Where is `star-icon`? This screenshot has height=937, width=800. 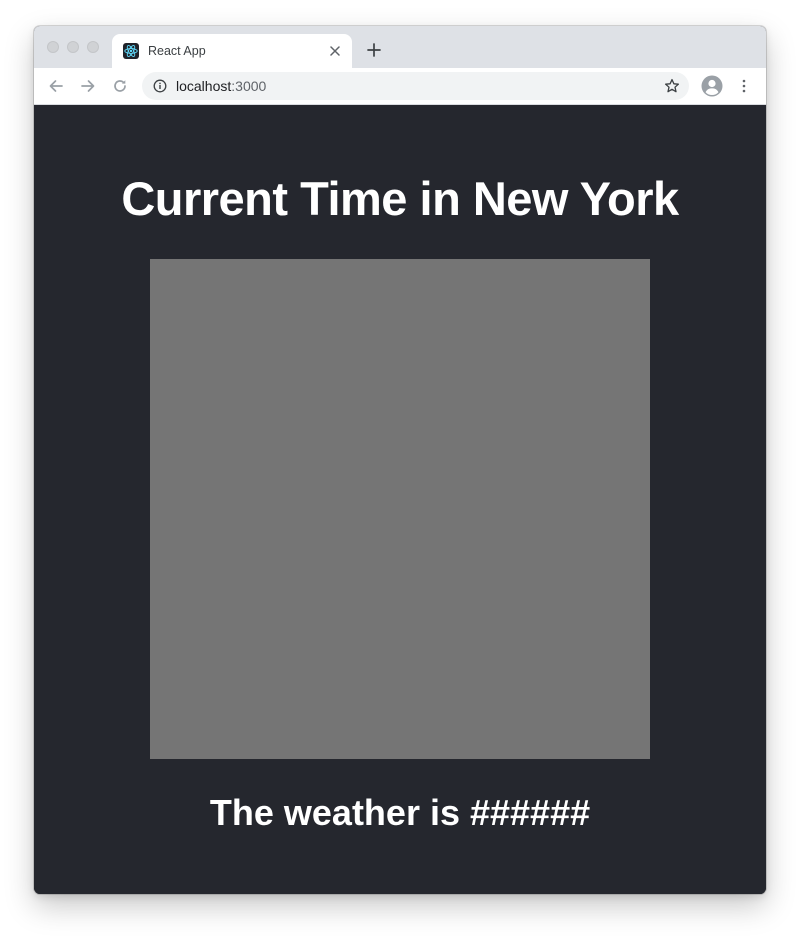
star-icon is located at coordinates (672, 86).